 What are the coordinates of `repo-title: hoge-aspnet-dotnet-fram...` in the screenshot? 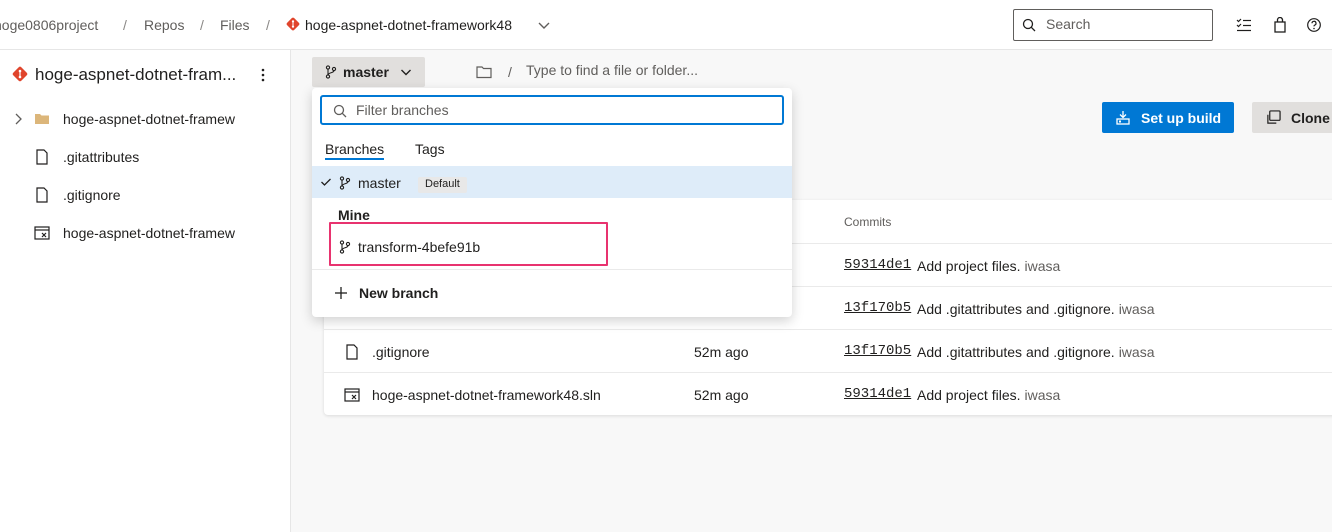 It's located at (136, 74).